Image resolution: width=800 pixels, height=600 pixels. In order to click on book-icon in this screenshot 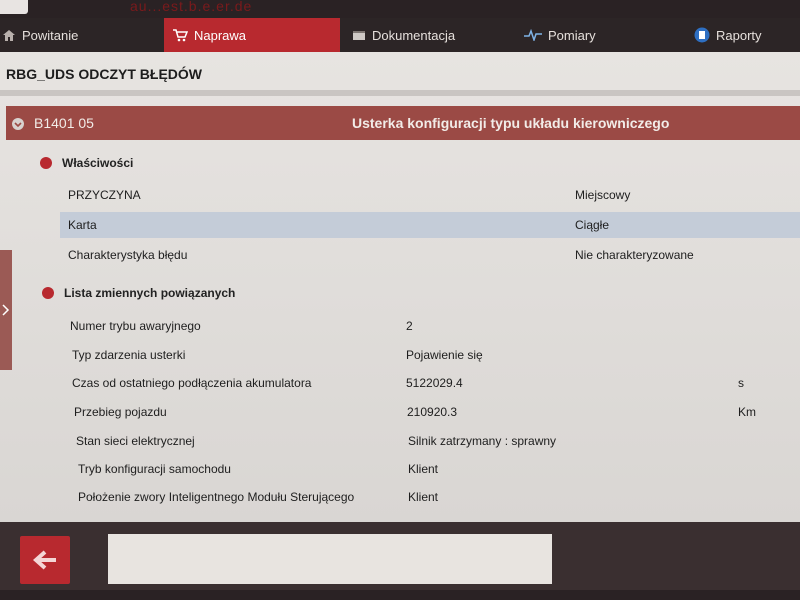, I will do `click(359, 35)`.